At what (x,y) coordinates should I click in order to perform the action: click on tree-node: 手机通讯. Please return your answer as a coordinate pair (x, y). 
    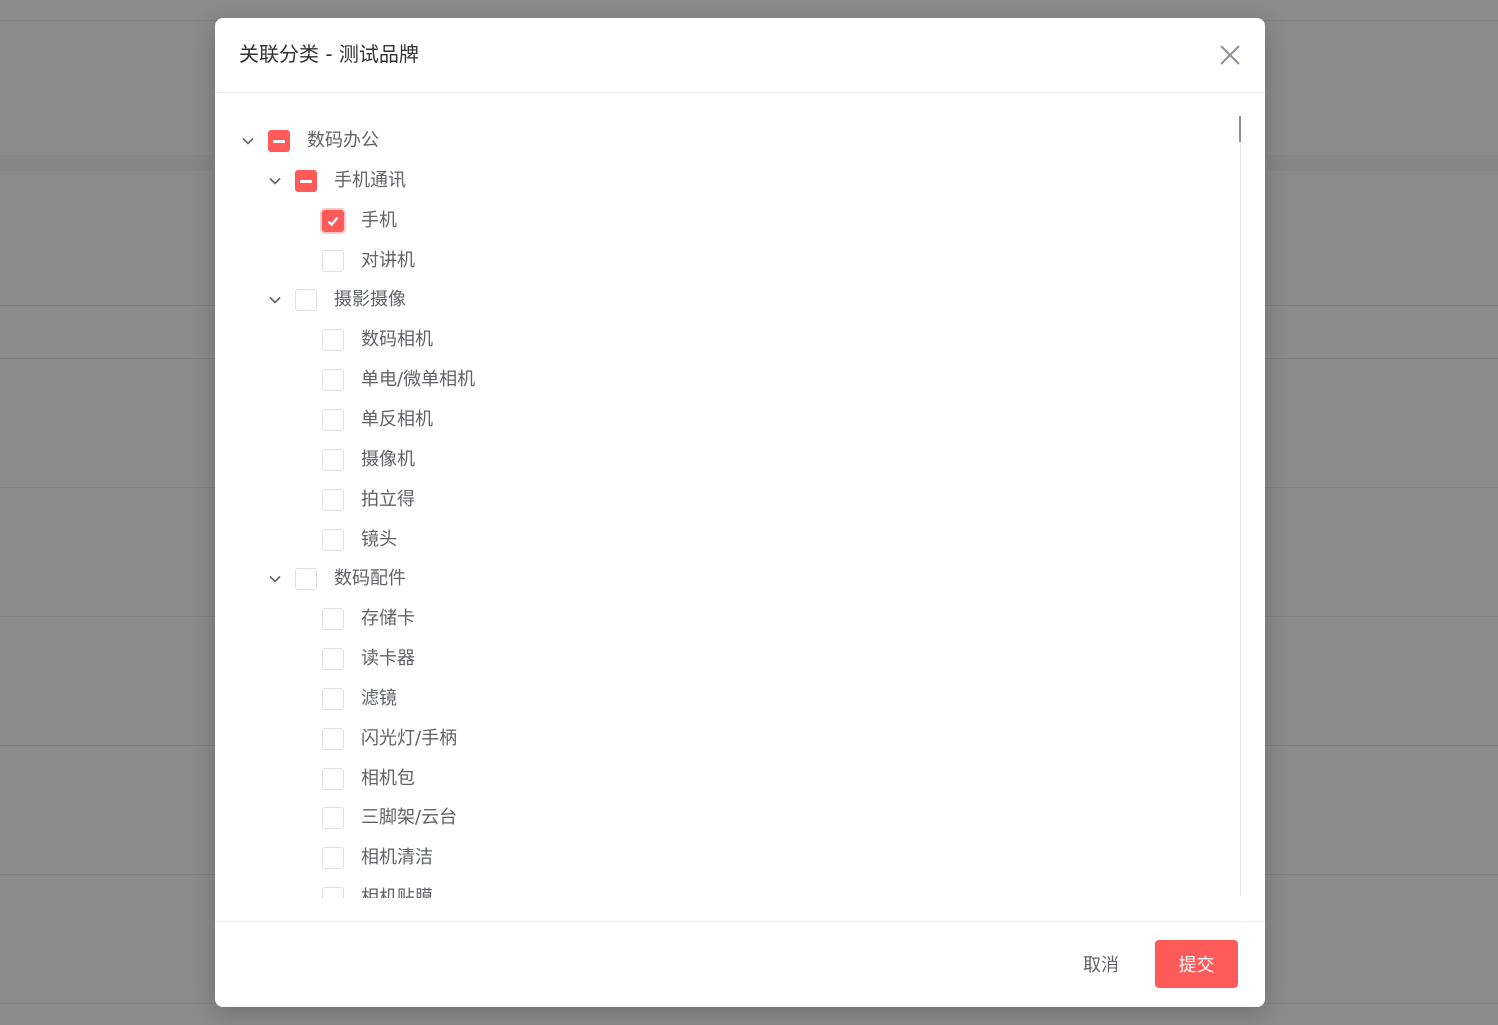
    Looking at the image, I should click on (766, 181).